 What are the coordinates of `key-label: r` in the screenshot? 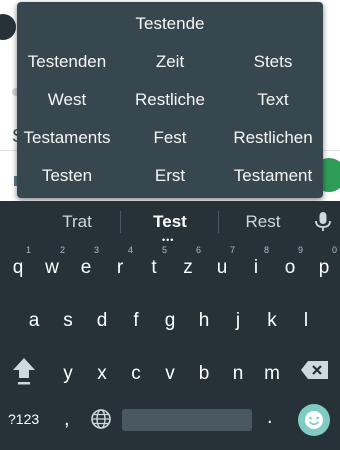 It's located at (120, 267).